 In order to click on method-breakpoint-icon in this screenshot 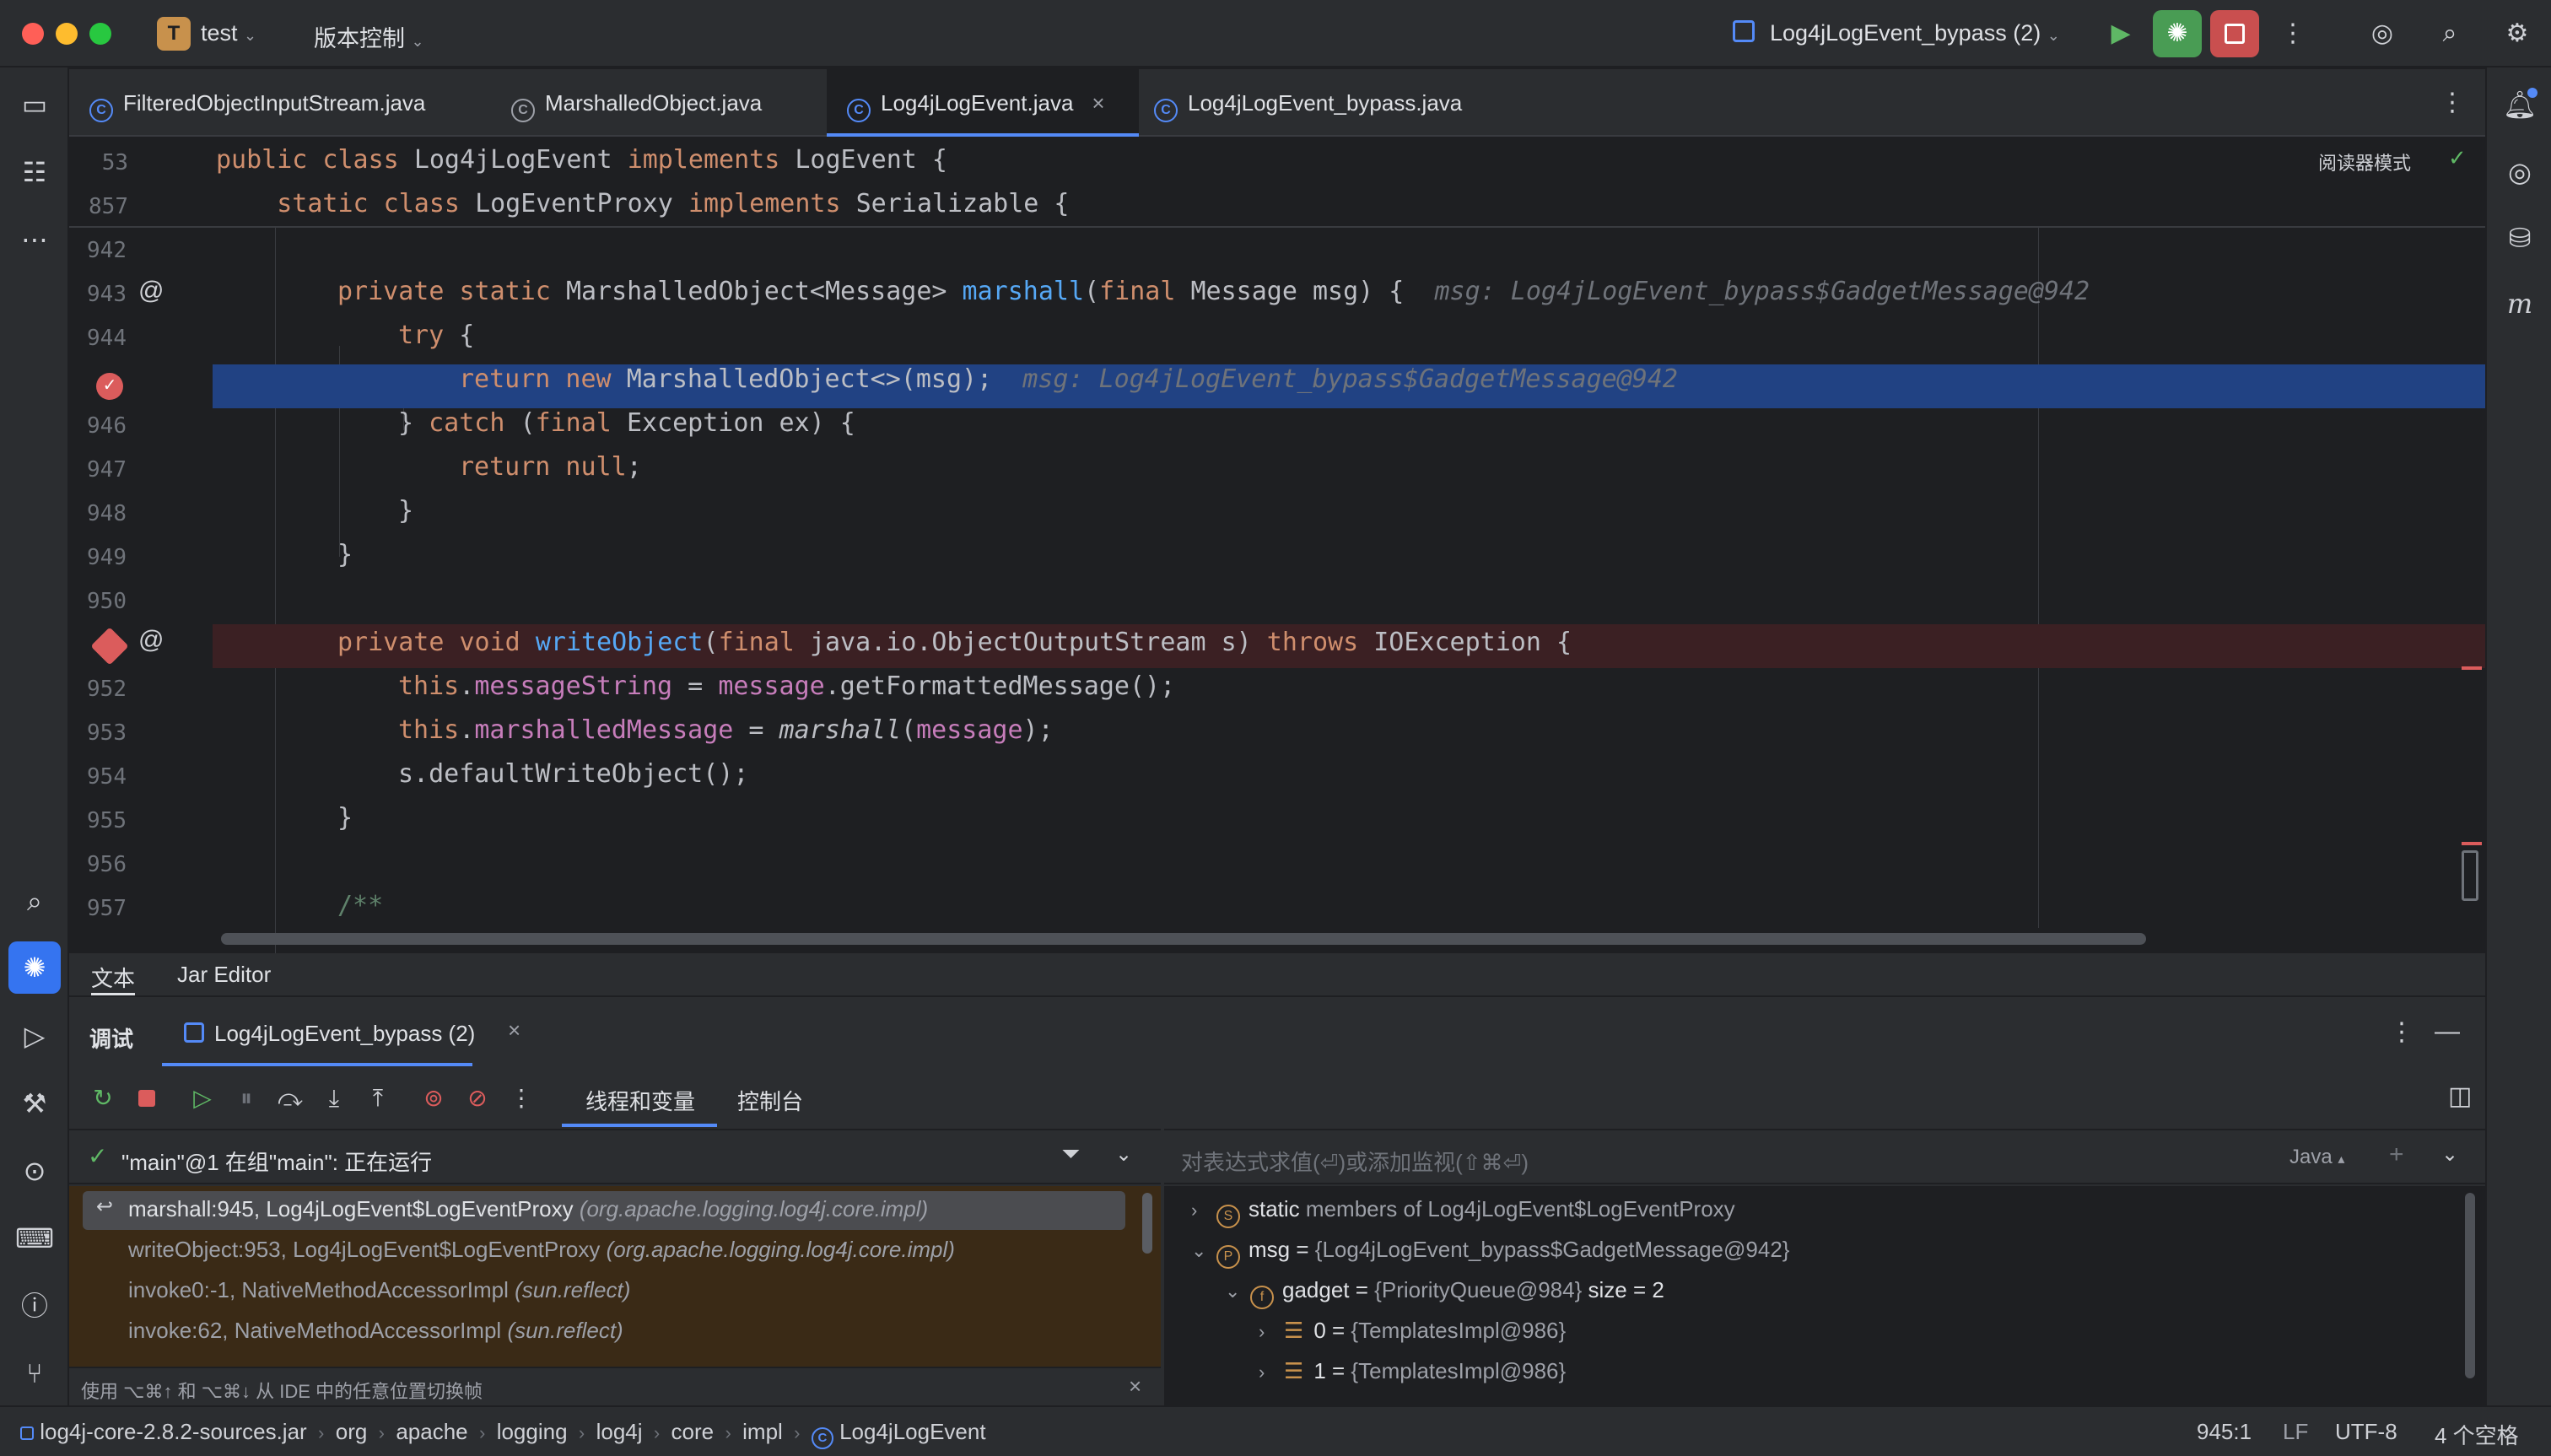, I will do `click(109, 647)`.